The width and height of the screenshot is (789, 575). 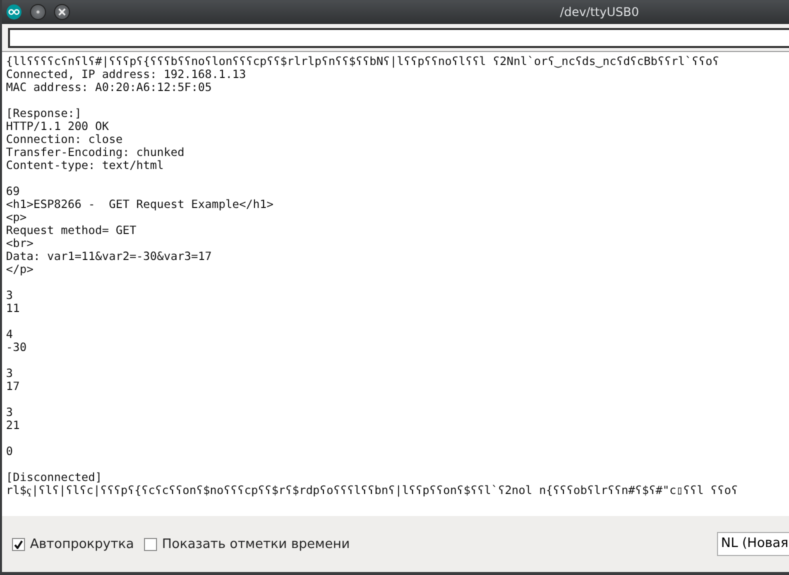 What do you see at coordinates (13, 425) in the screenshot?
I see `output-line: 21` at bounding box center [13, 425].